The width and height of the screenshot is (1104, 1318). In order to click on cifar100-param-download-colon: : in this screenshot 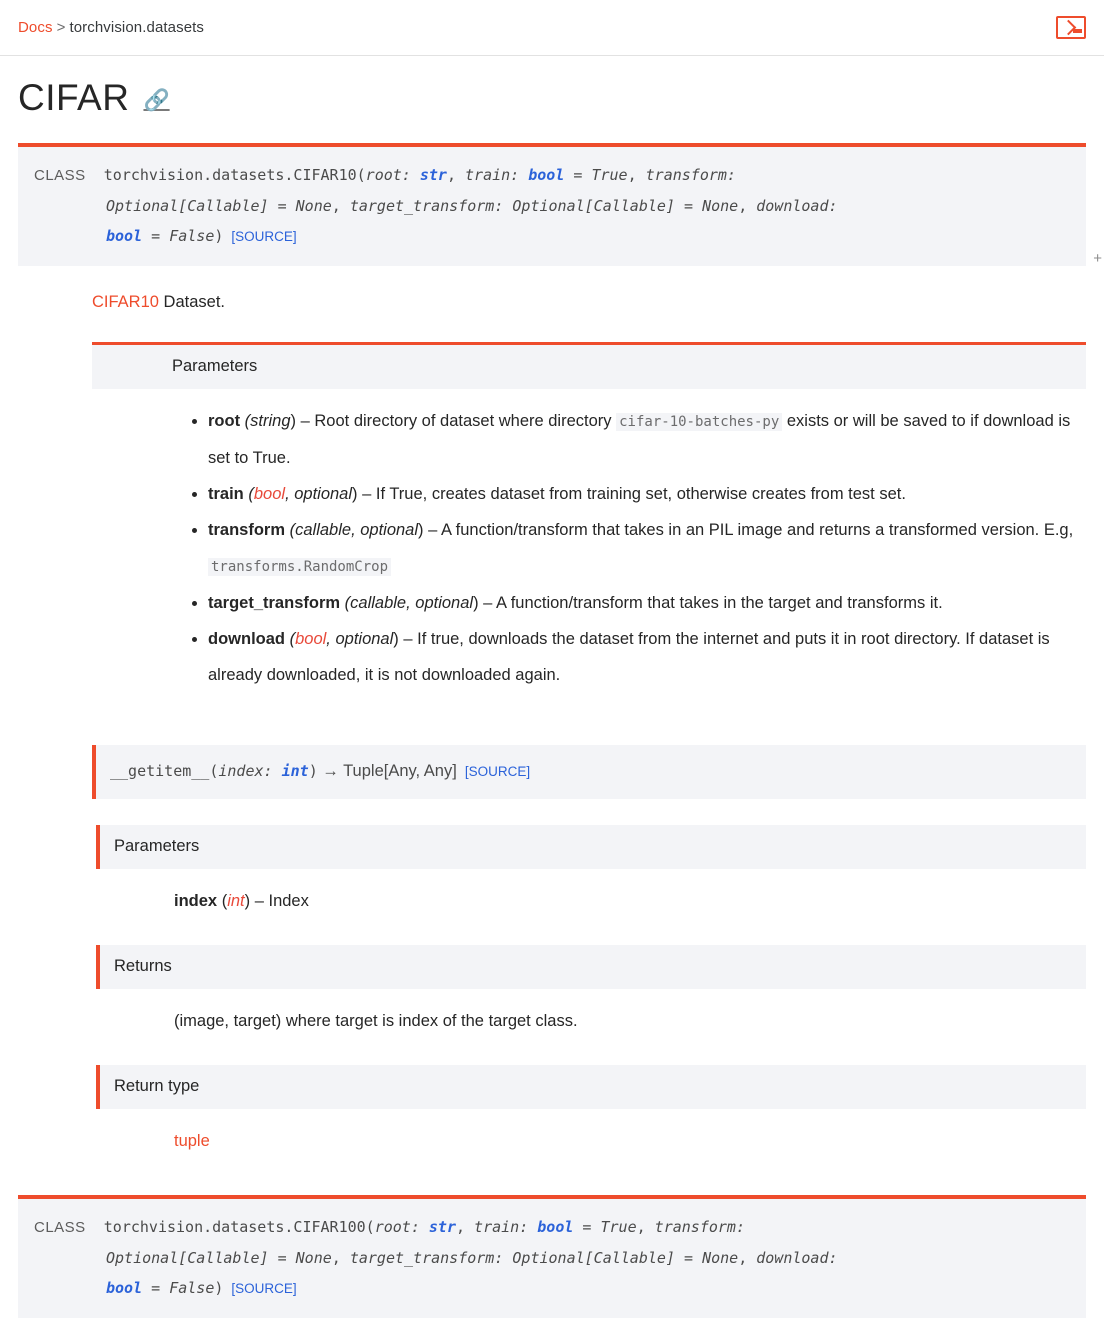, I will do `click(833, 1258)`.